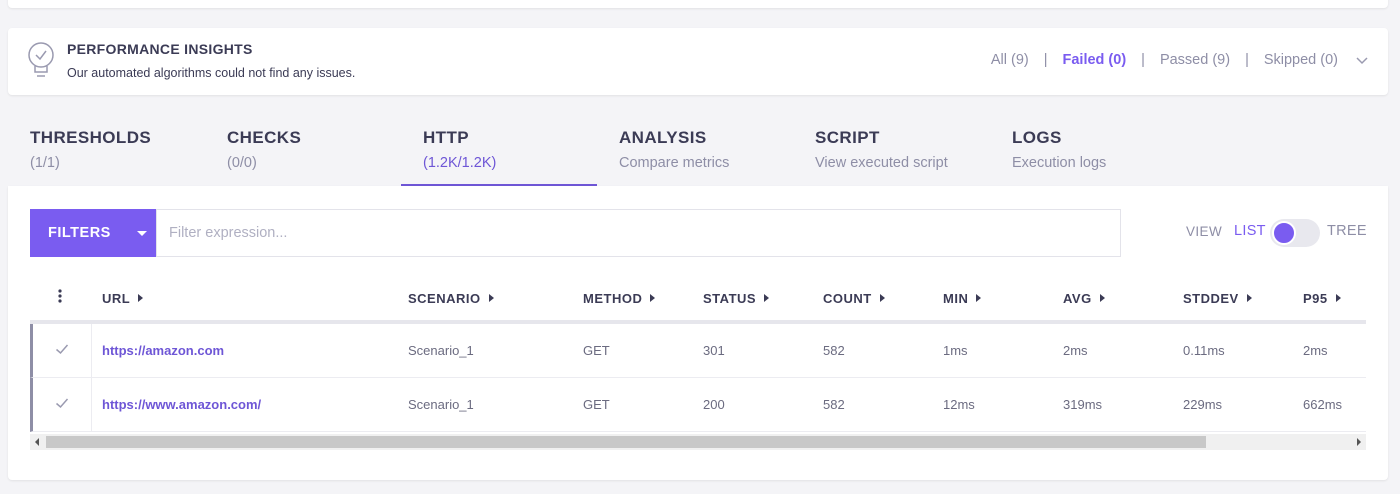 This screenshot has width=1400, height=494. What do you see at coordinates (891, 148) in the screenshot?
I see `tab-script: SCRIPT View executed script` at bounding box center [891, 148].